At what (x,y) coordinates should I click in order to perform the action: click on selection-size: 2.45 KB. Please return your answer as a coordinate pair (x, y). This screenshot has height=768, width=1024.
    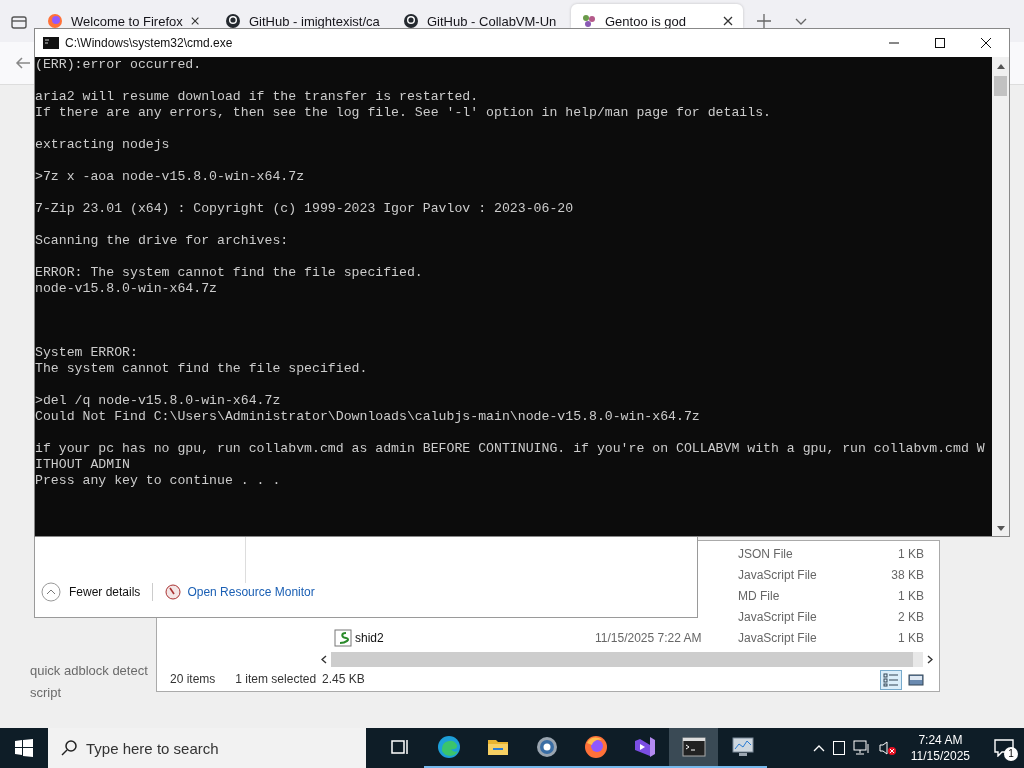
    Looking at the image, I should click on (343, 679).